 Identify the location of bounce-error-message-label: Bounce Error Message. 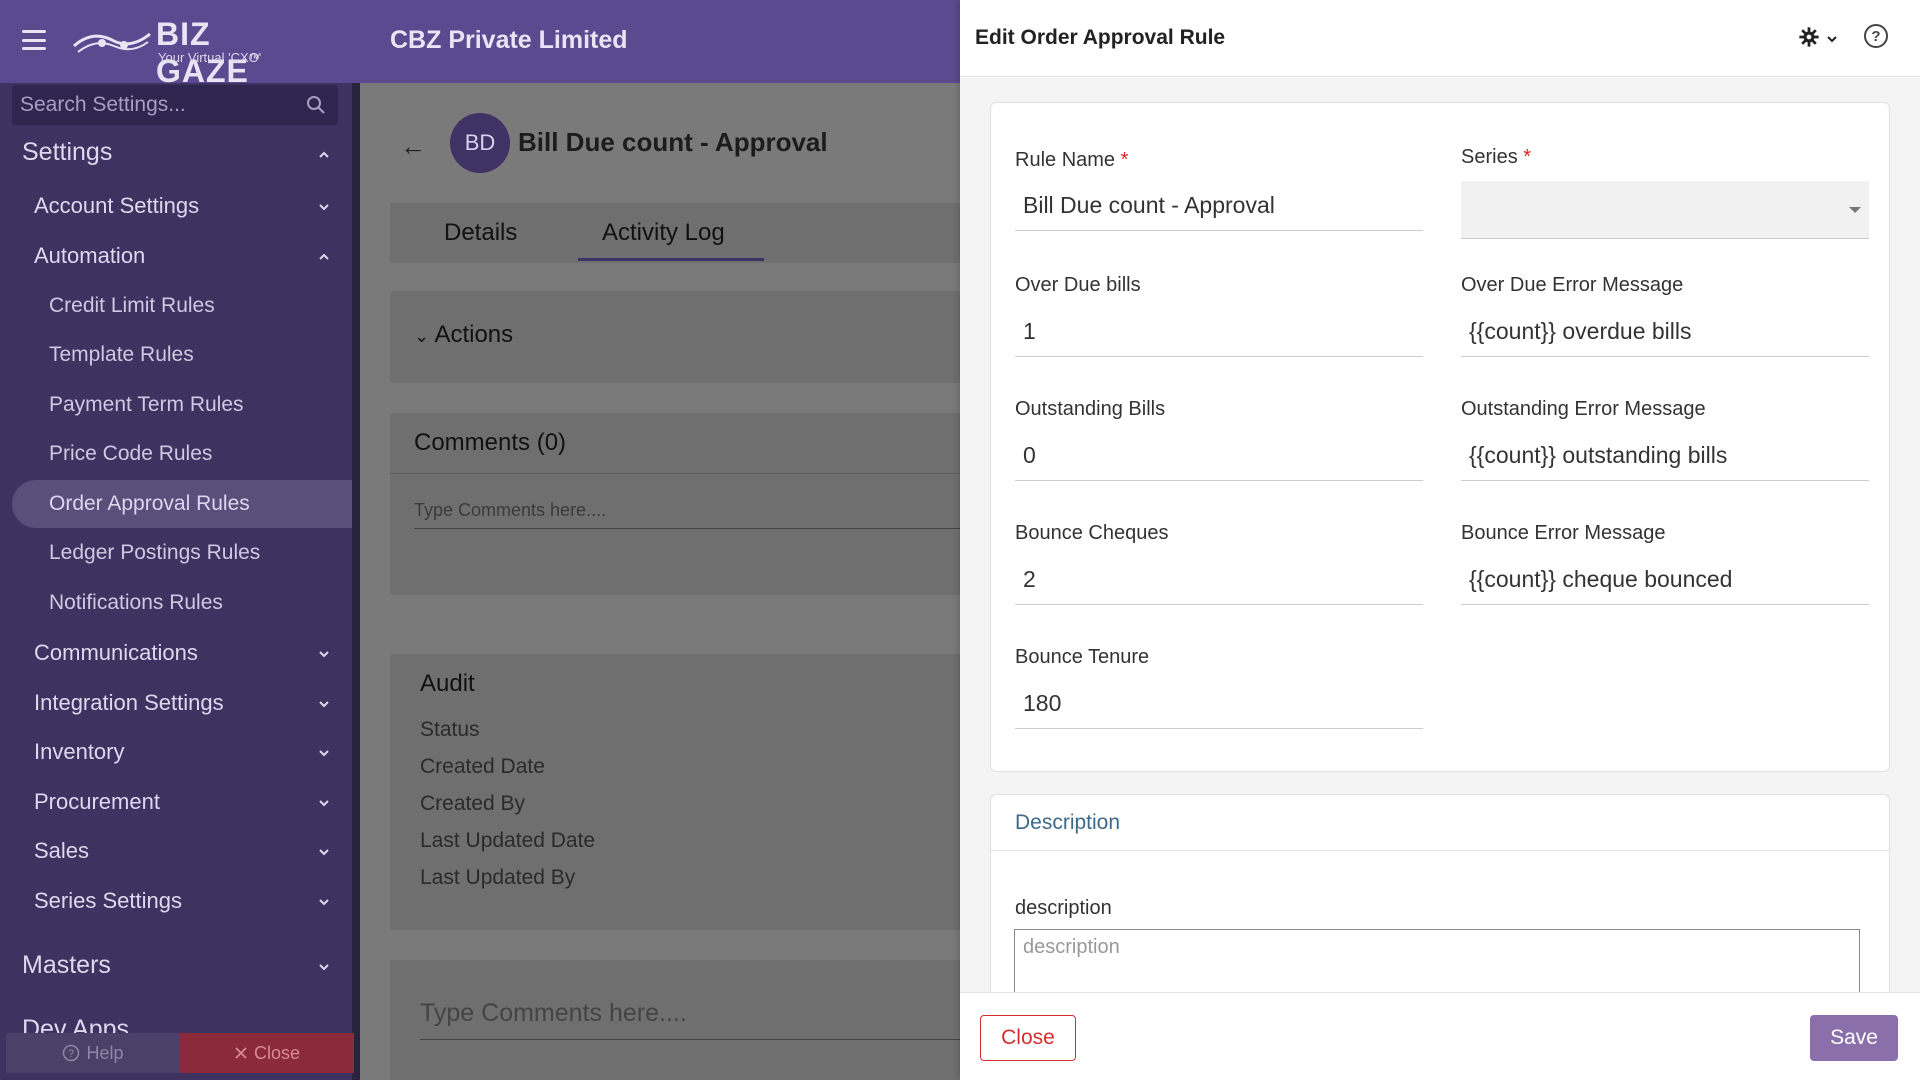
(1563, 533).